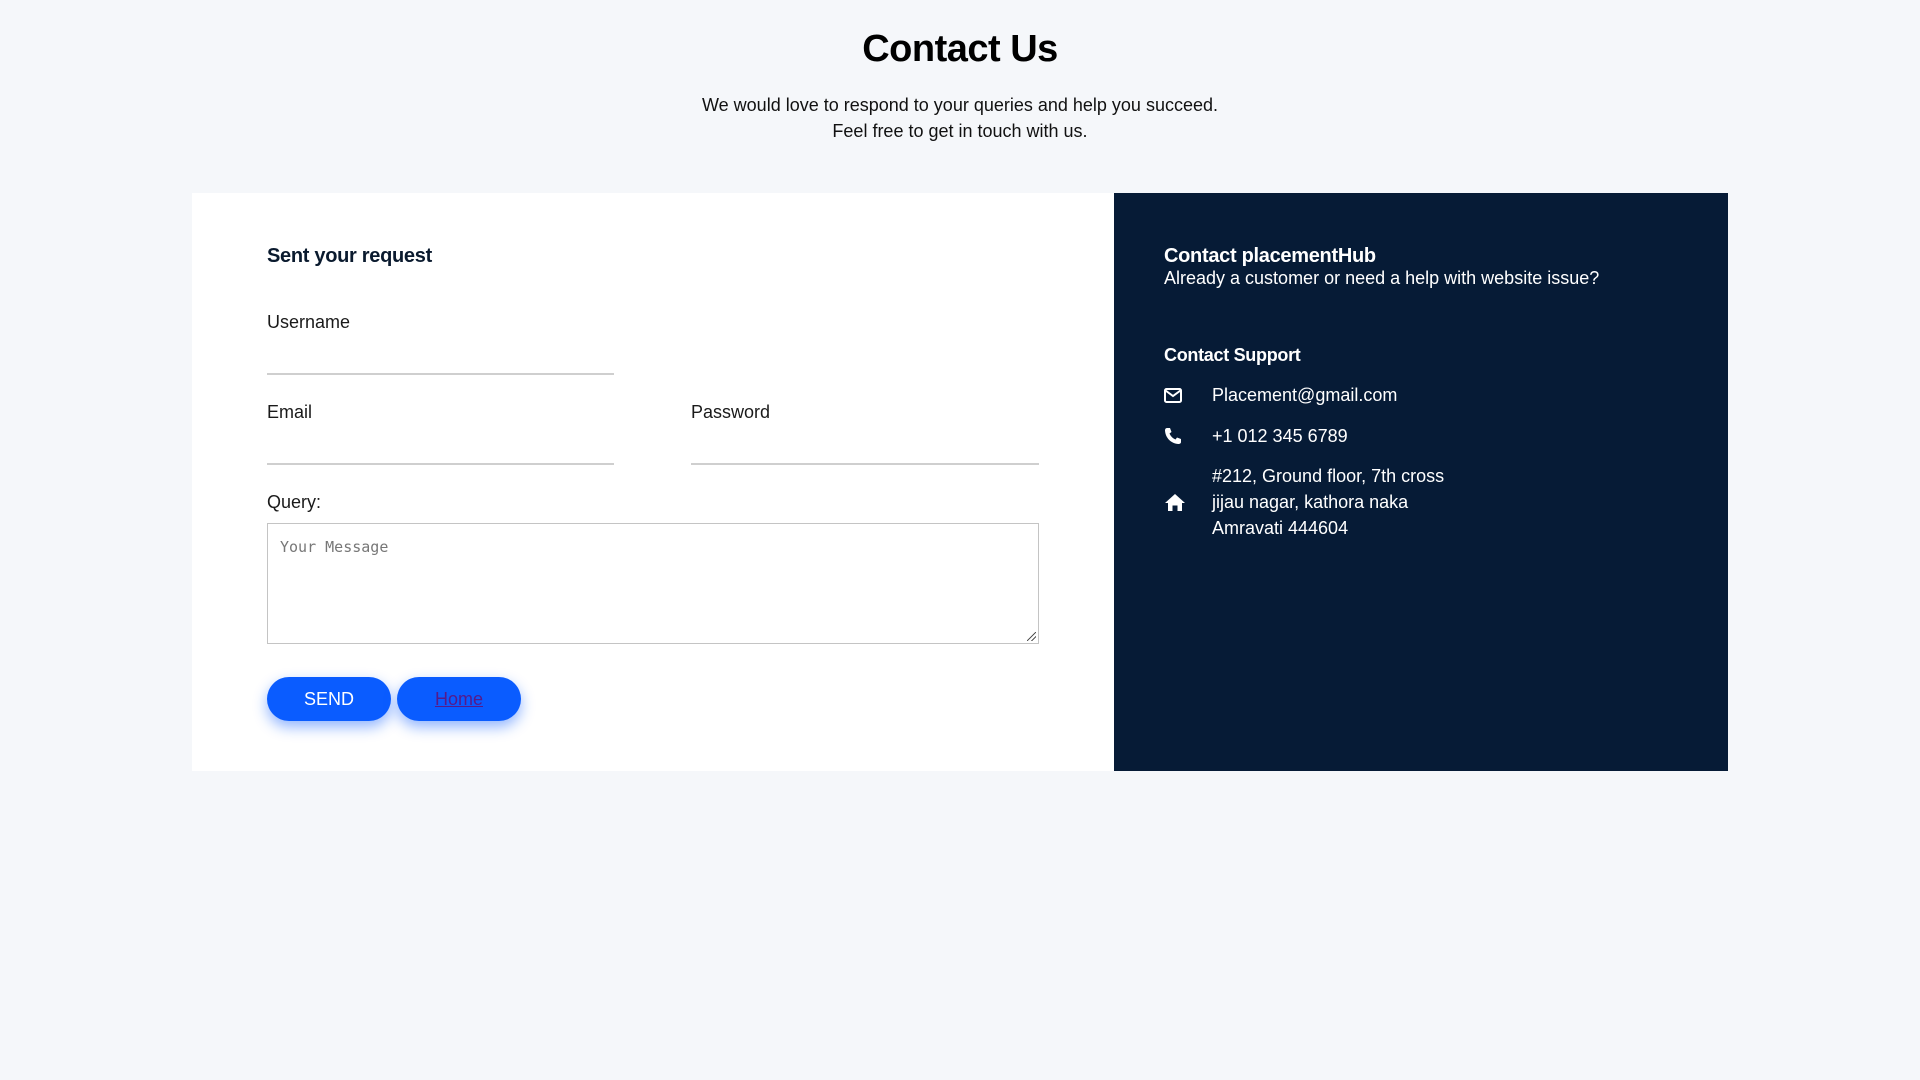 Image resolution: width=1920 pixels, height=1080 pixels. What do you see at coordinates (309, 322) in the screenshot?
I see `username-label: Username` at bounding box center [309, 322].